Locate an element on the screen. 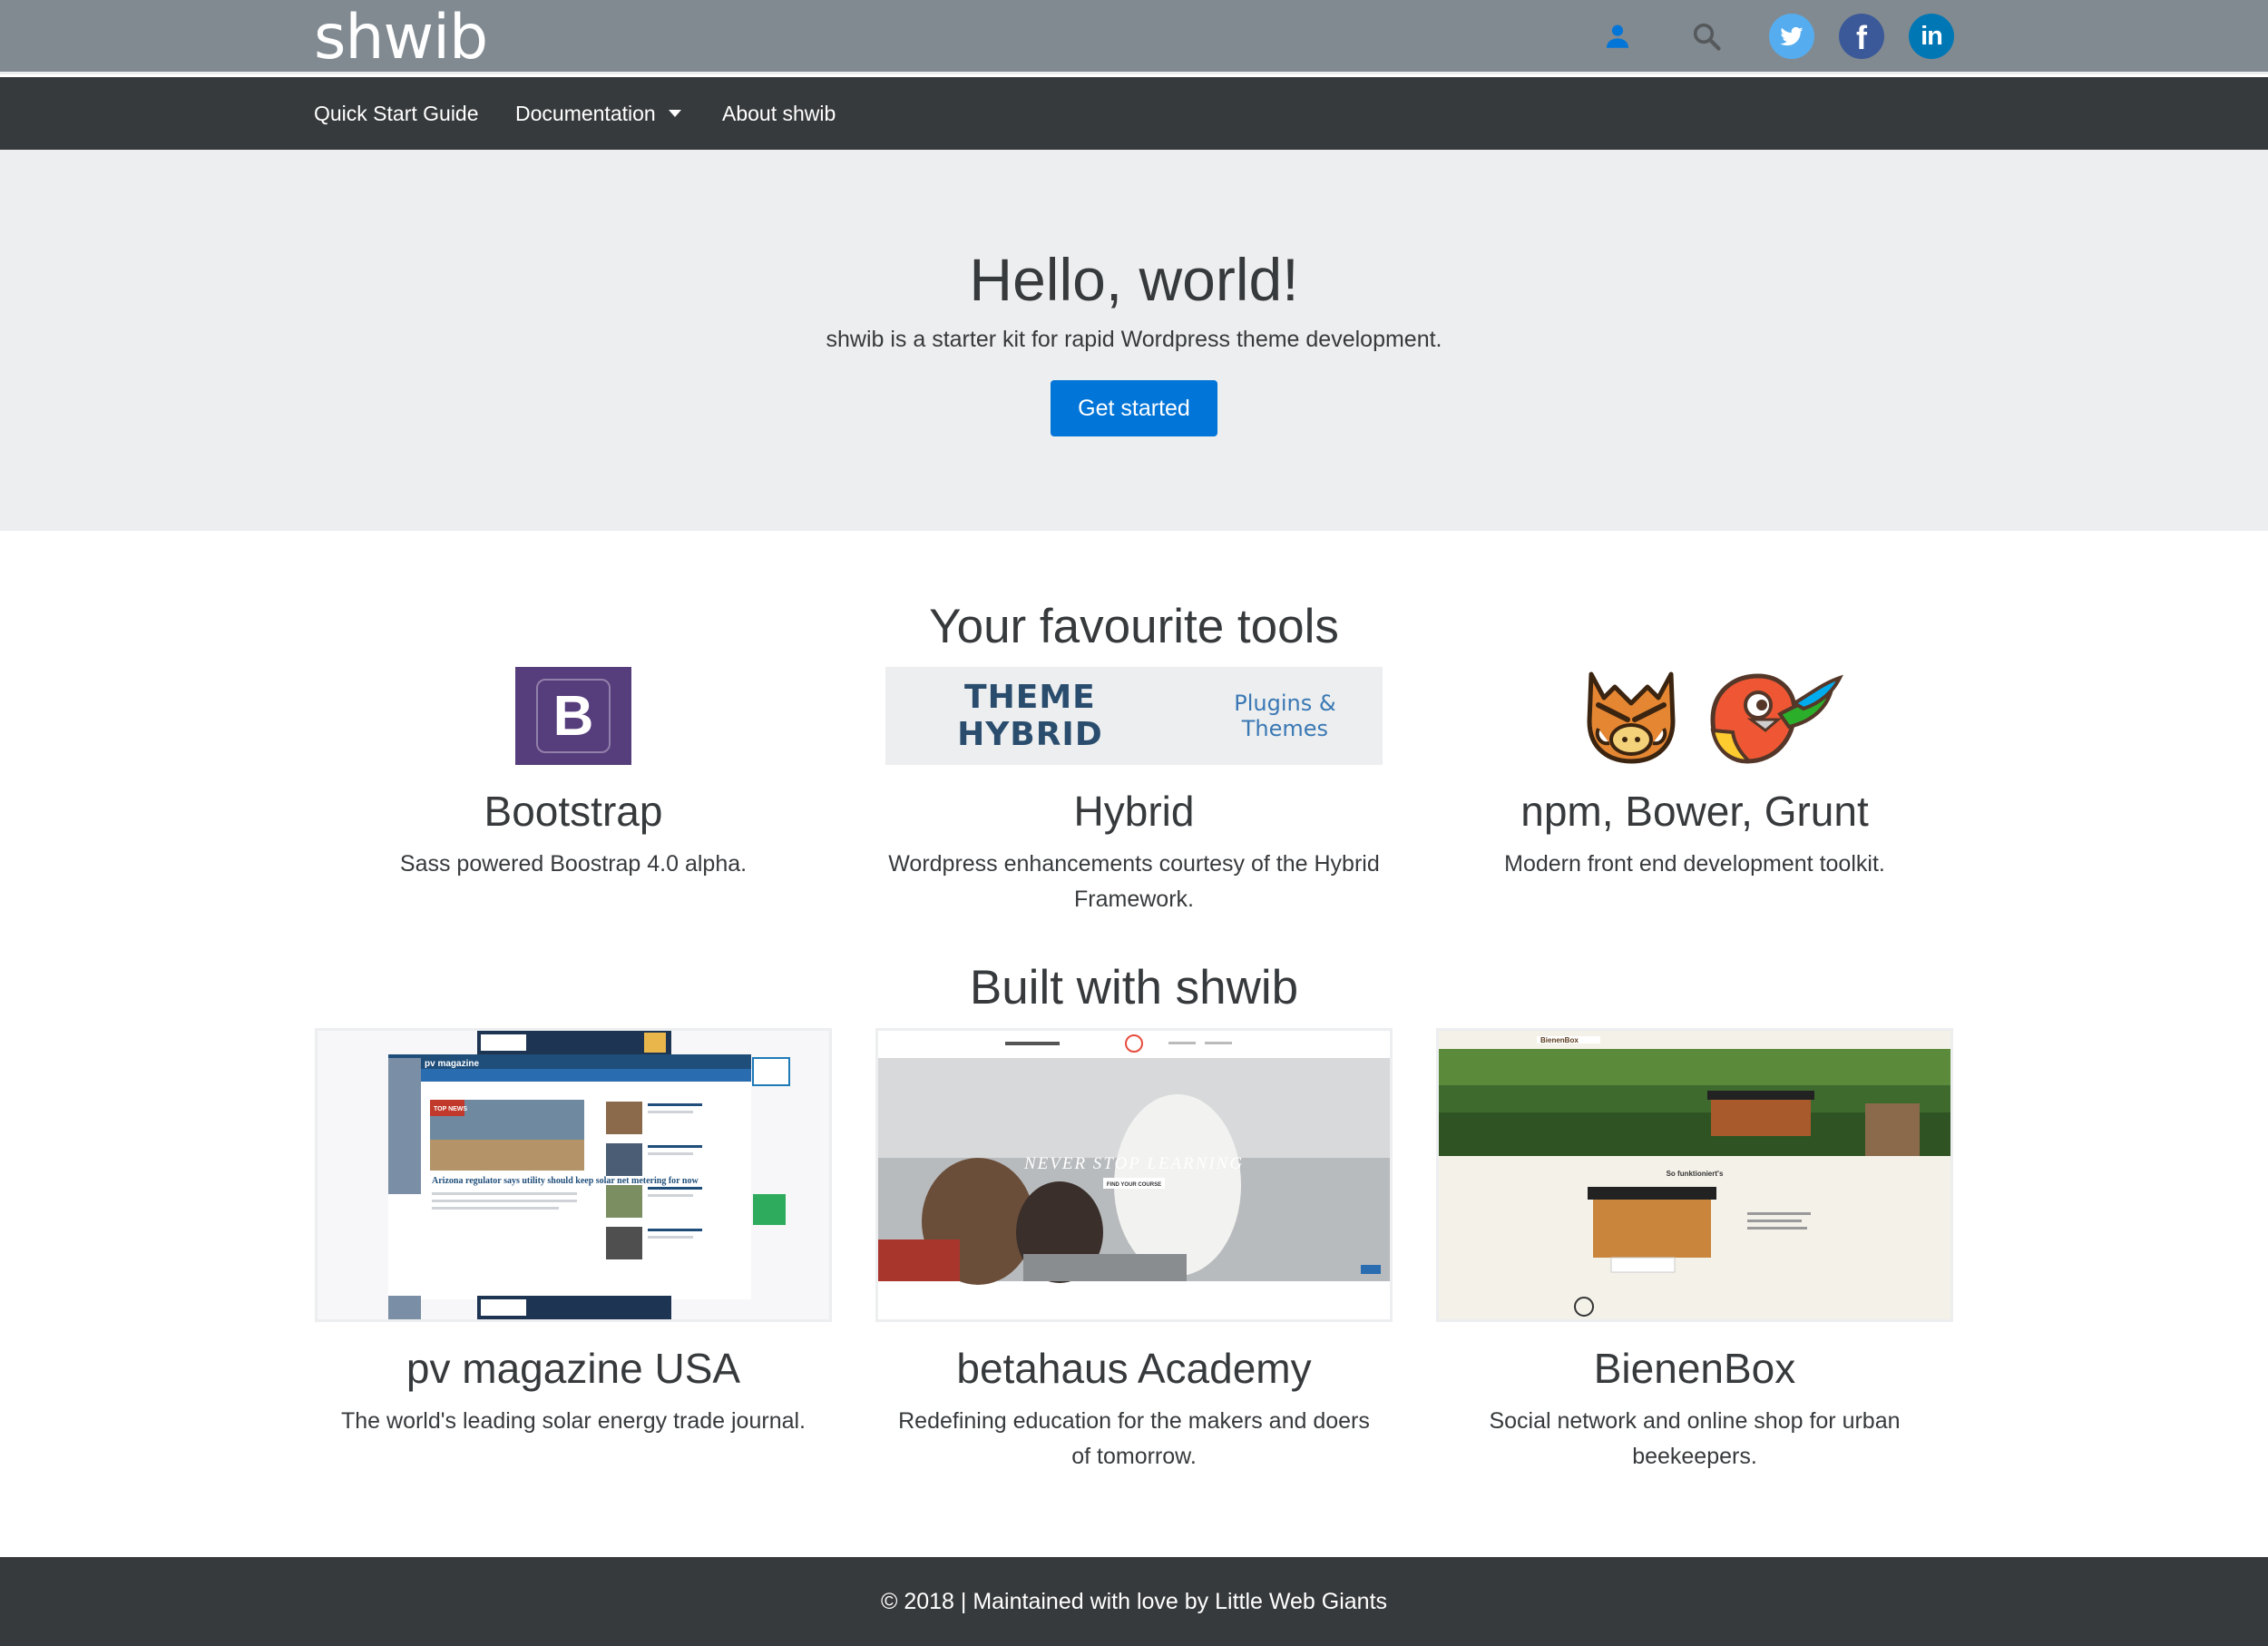 The height and width of the screenshot is (1646, 2268). site-brand-logo: shwib is located at coordinates (401, 38).